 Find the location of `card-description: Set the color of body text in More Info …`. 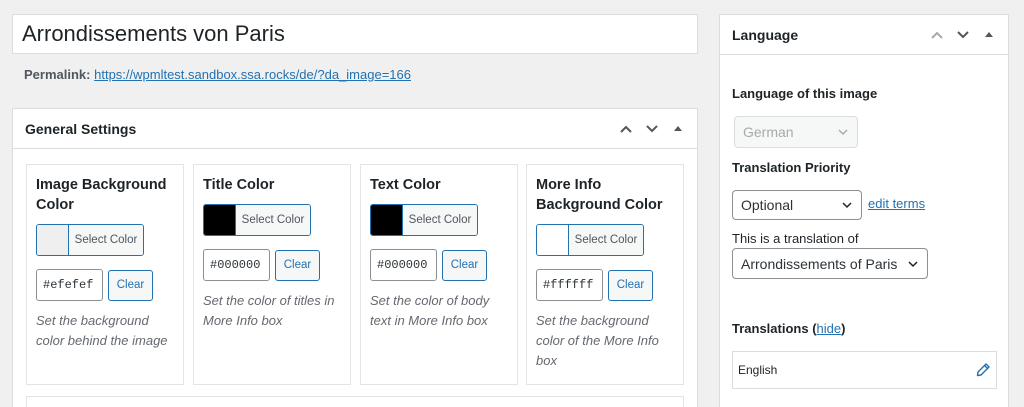

card-description: Set the color of body text in More Info … is located at coordinates (430, 310).